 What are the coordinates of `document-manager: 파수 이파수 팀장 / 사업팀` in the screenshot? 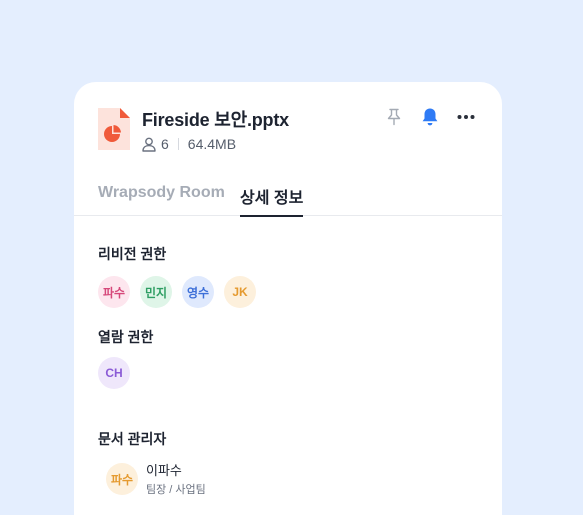 It's located at (156, 480).